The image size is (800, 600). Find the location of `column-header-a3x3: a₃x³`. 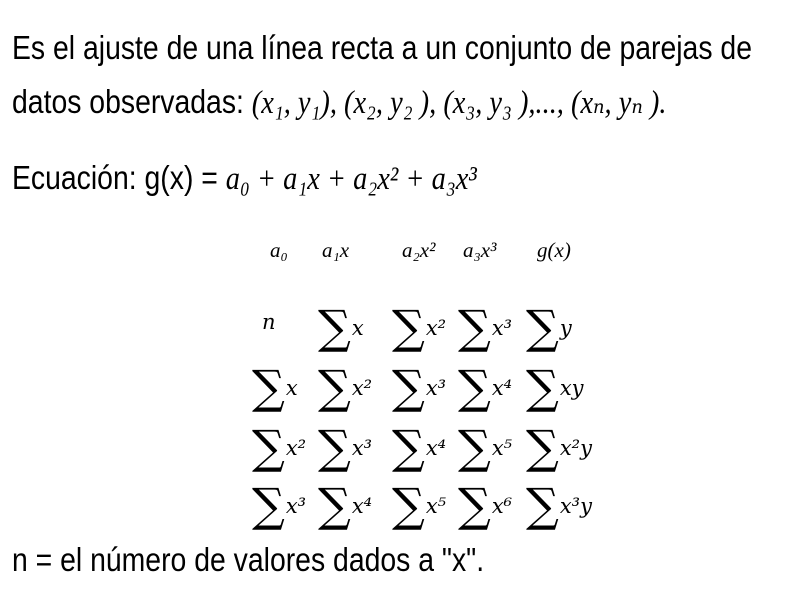

column-header-a3x3: a₃x³ is located at coordinates (480, 250).